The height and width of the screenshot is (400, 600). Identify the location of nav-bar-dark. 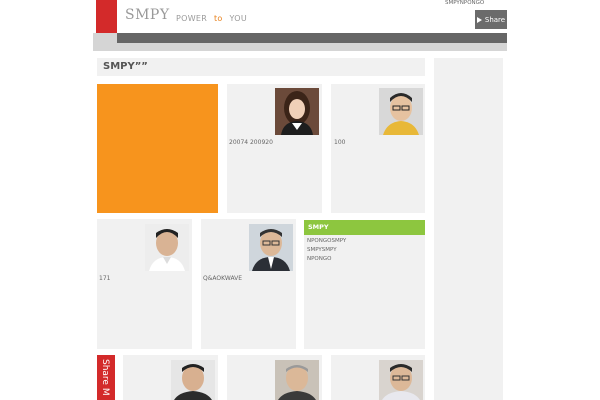
(312, 38).